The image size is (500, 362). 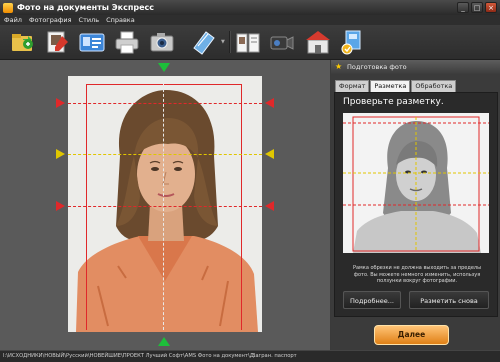 I want to click on menu-bar: Файл Фотография Стиль Справка, so click(x=250, y=20).